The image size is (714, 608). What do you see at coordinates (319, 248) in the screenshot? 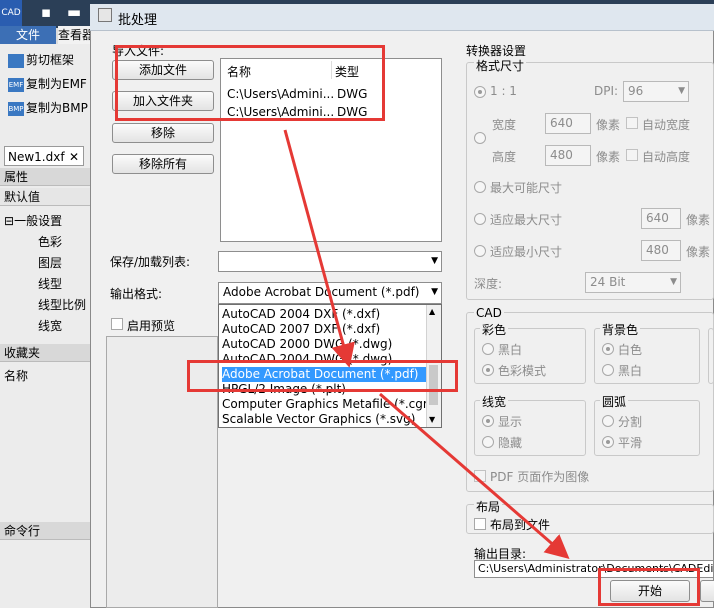
I see `arrow-to-pdf-option` at bounding box center [319, 248].